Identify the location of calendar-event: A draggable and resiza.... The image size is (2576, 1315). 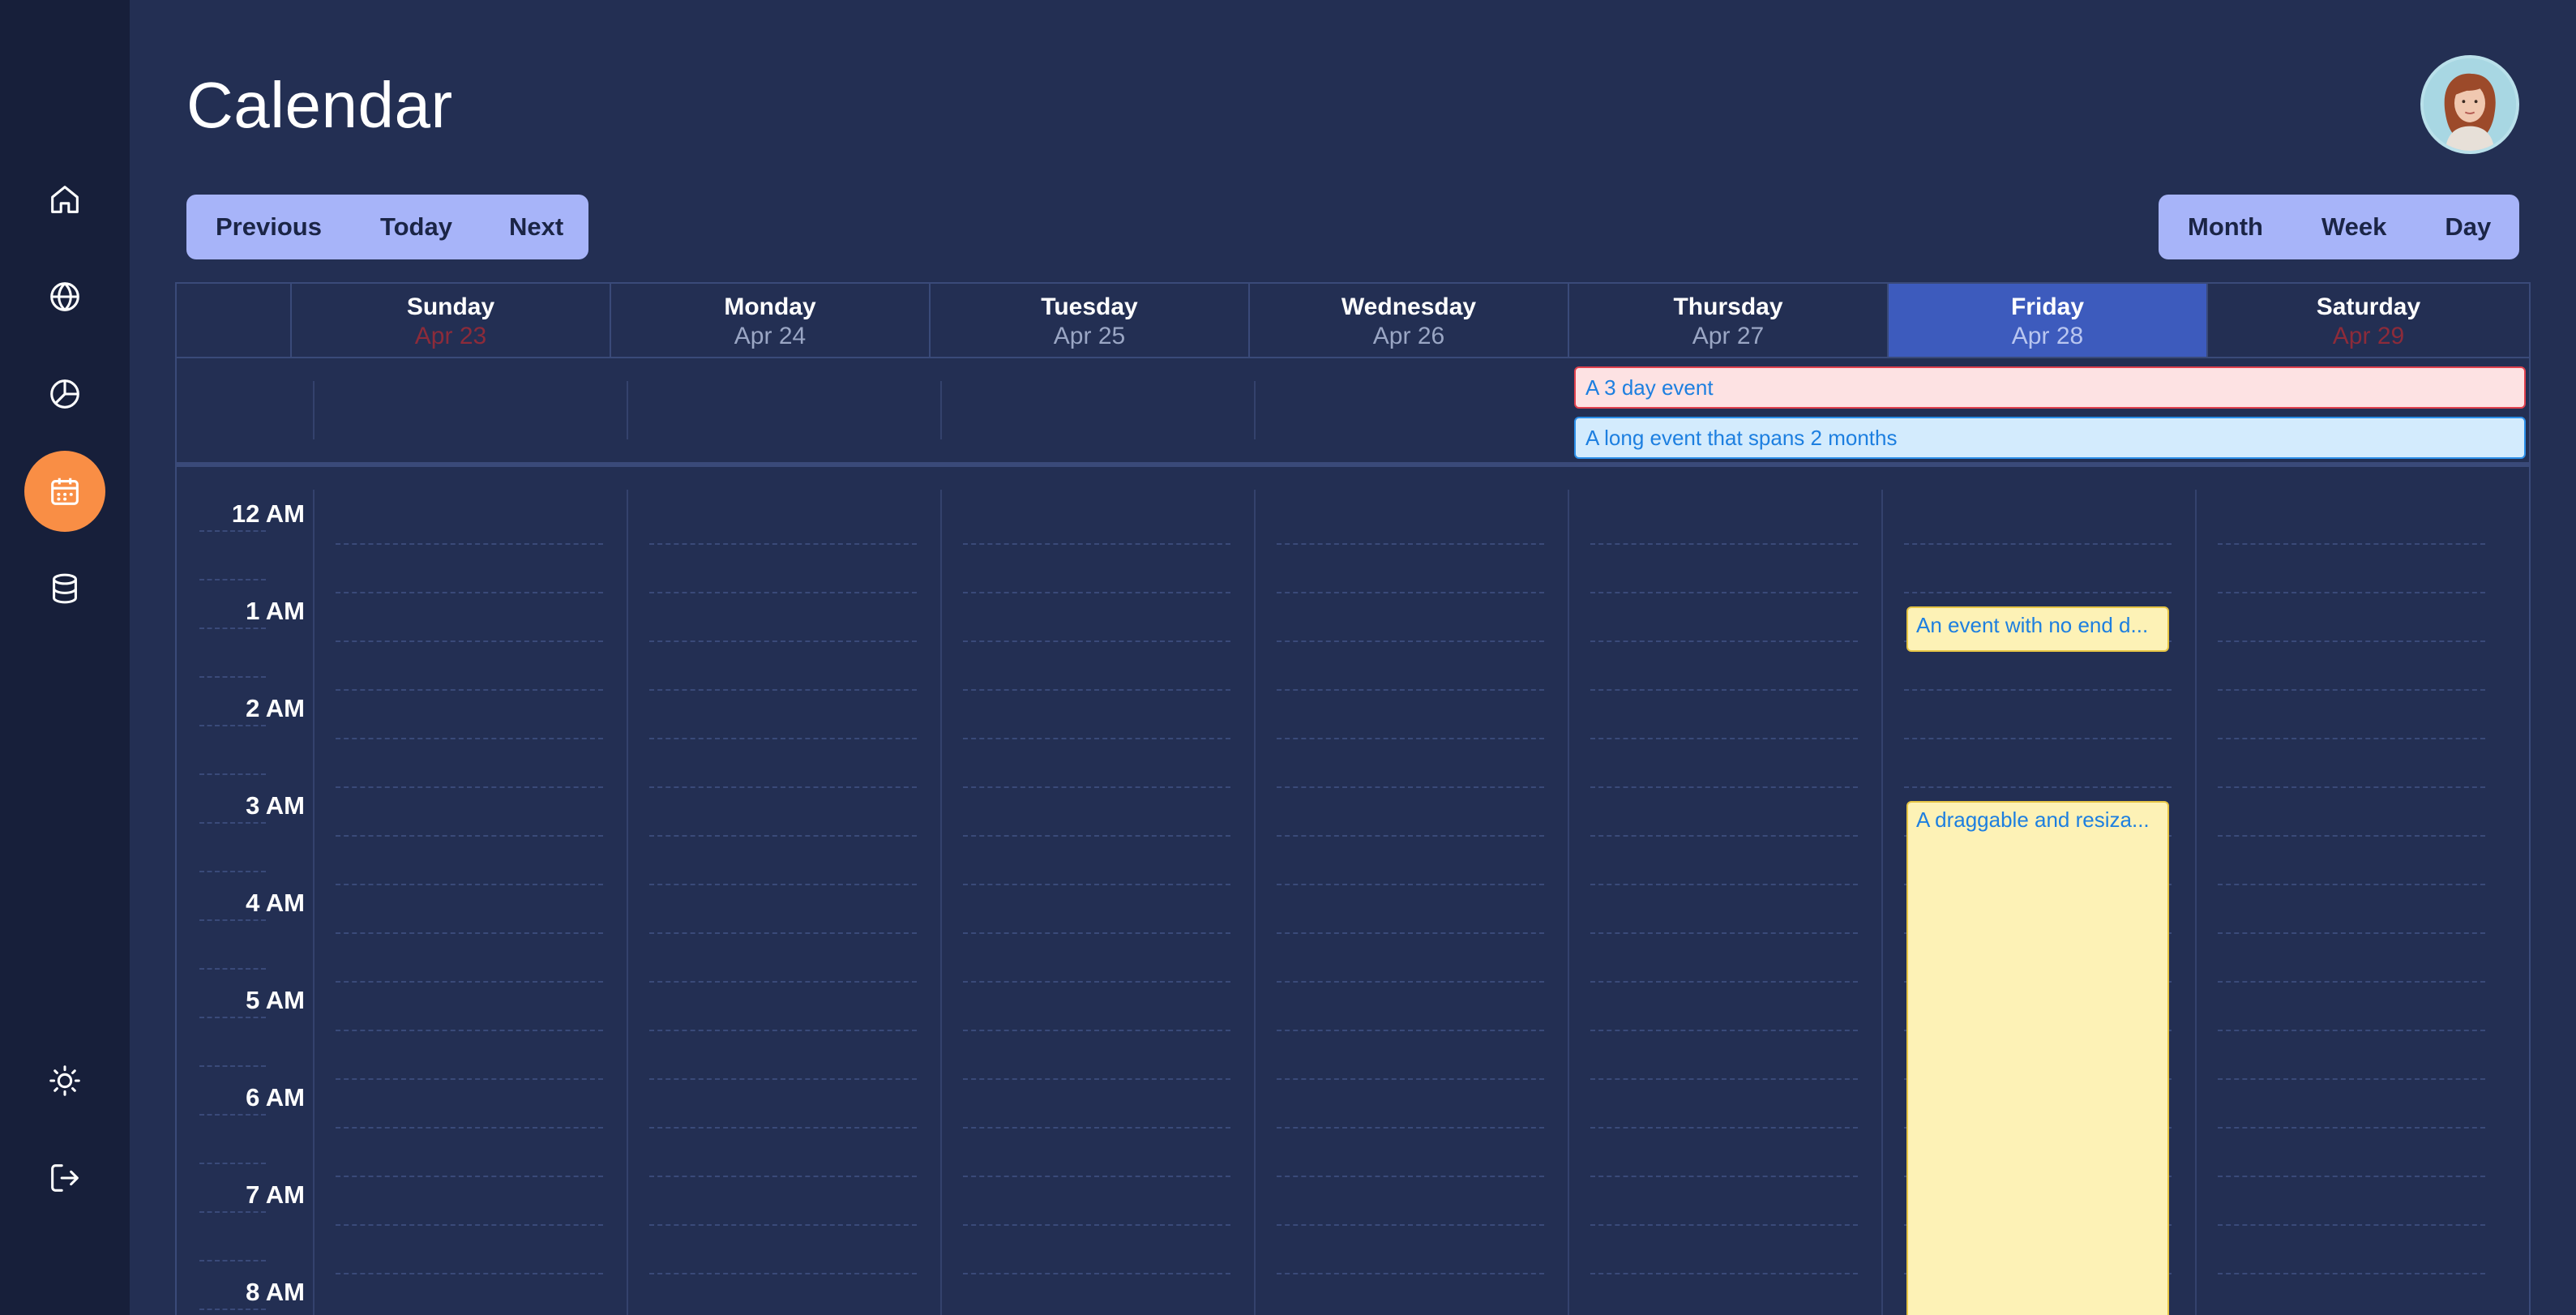
(2037, 1058).